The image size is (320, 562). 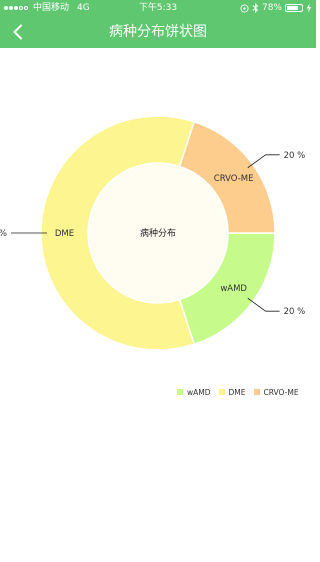 What do you see at coordinates (3, 234) in the screenshot?
I see `value-label-dme: 60 %` at bounding box center [3, 234].